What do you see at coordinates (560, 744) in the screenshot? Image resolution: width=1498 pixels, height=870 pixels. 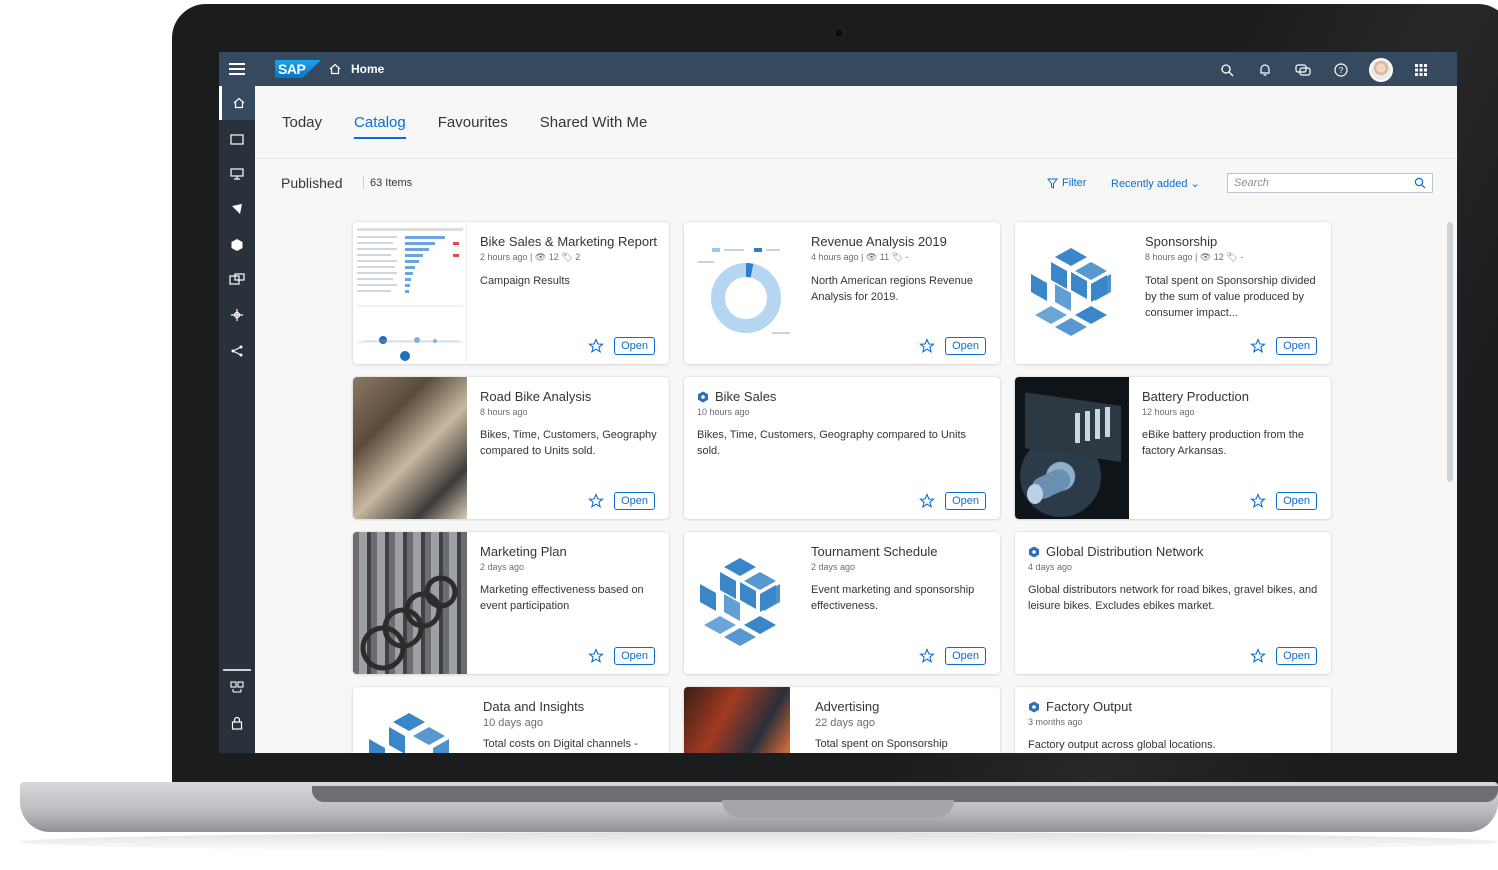 I see `card-description: Total costs on Digital channels -` at bounding box center [560, 744].